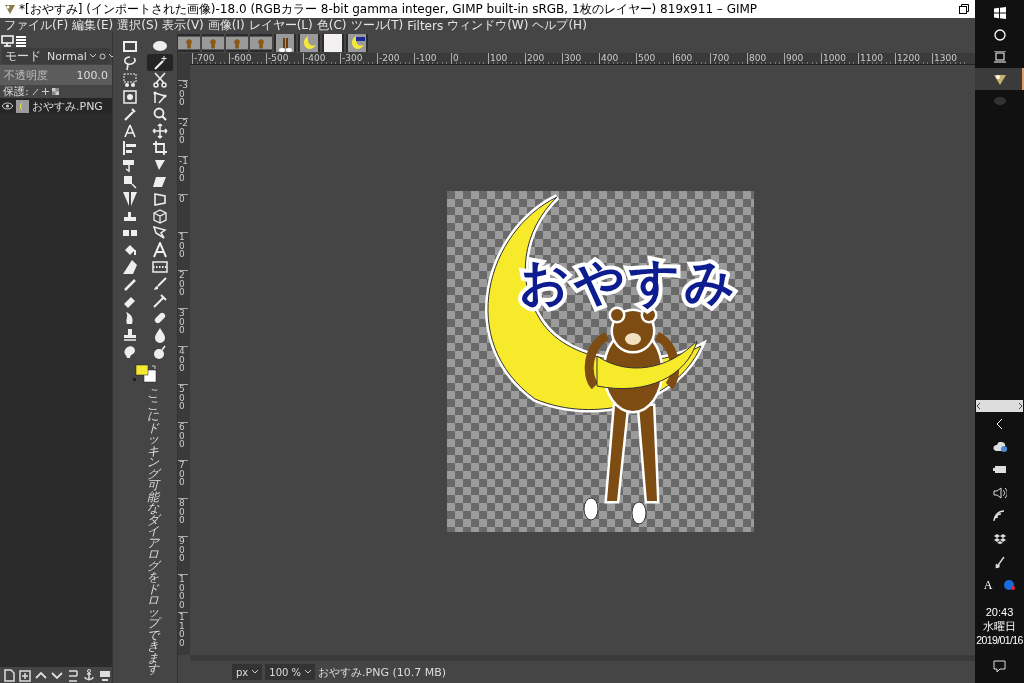 Image resolution: width=1024 pixels, height=683 pixels. Describe the element at coordinates (999, 35) in the screenshot. I see `search-icon` at that location.